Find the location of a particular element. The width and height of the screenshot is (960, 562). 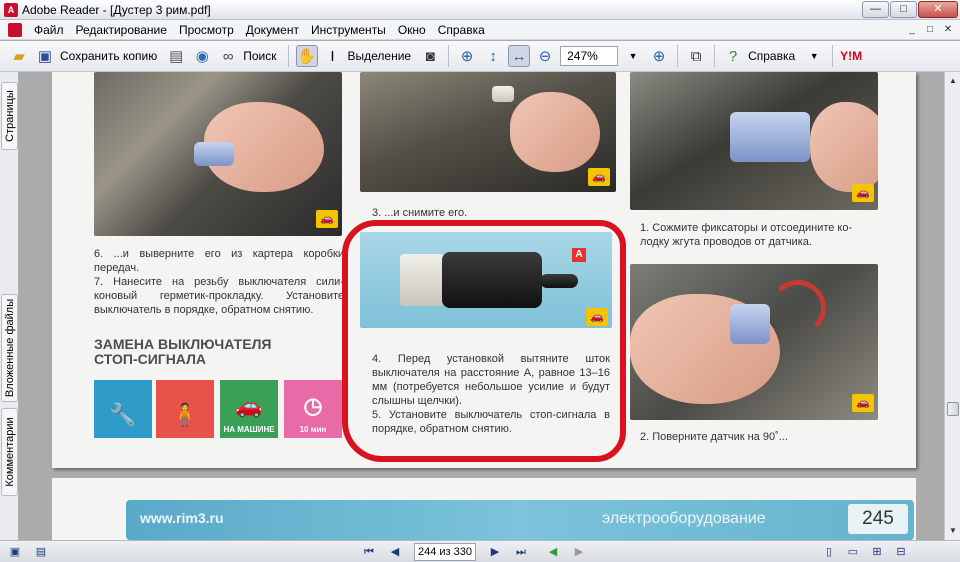

person-icon: 🧍 is located at coordinates (185, 414).